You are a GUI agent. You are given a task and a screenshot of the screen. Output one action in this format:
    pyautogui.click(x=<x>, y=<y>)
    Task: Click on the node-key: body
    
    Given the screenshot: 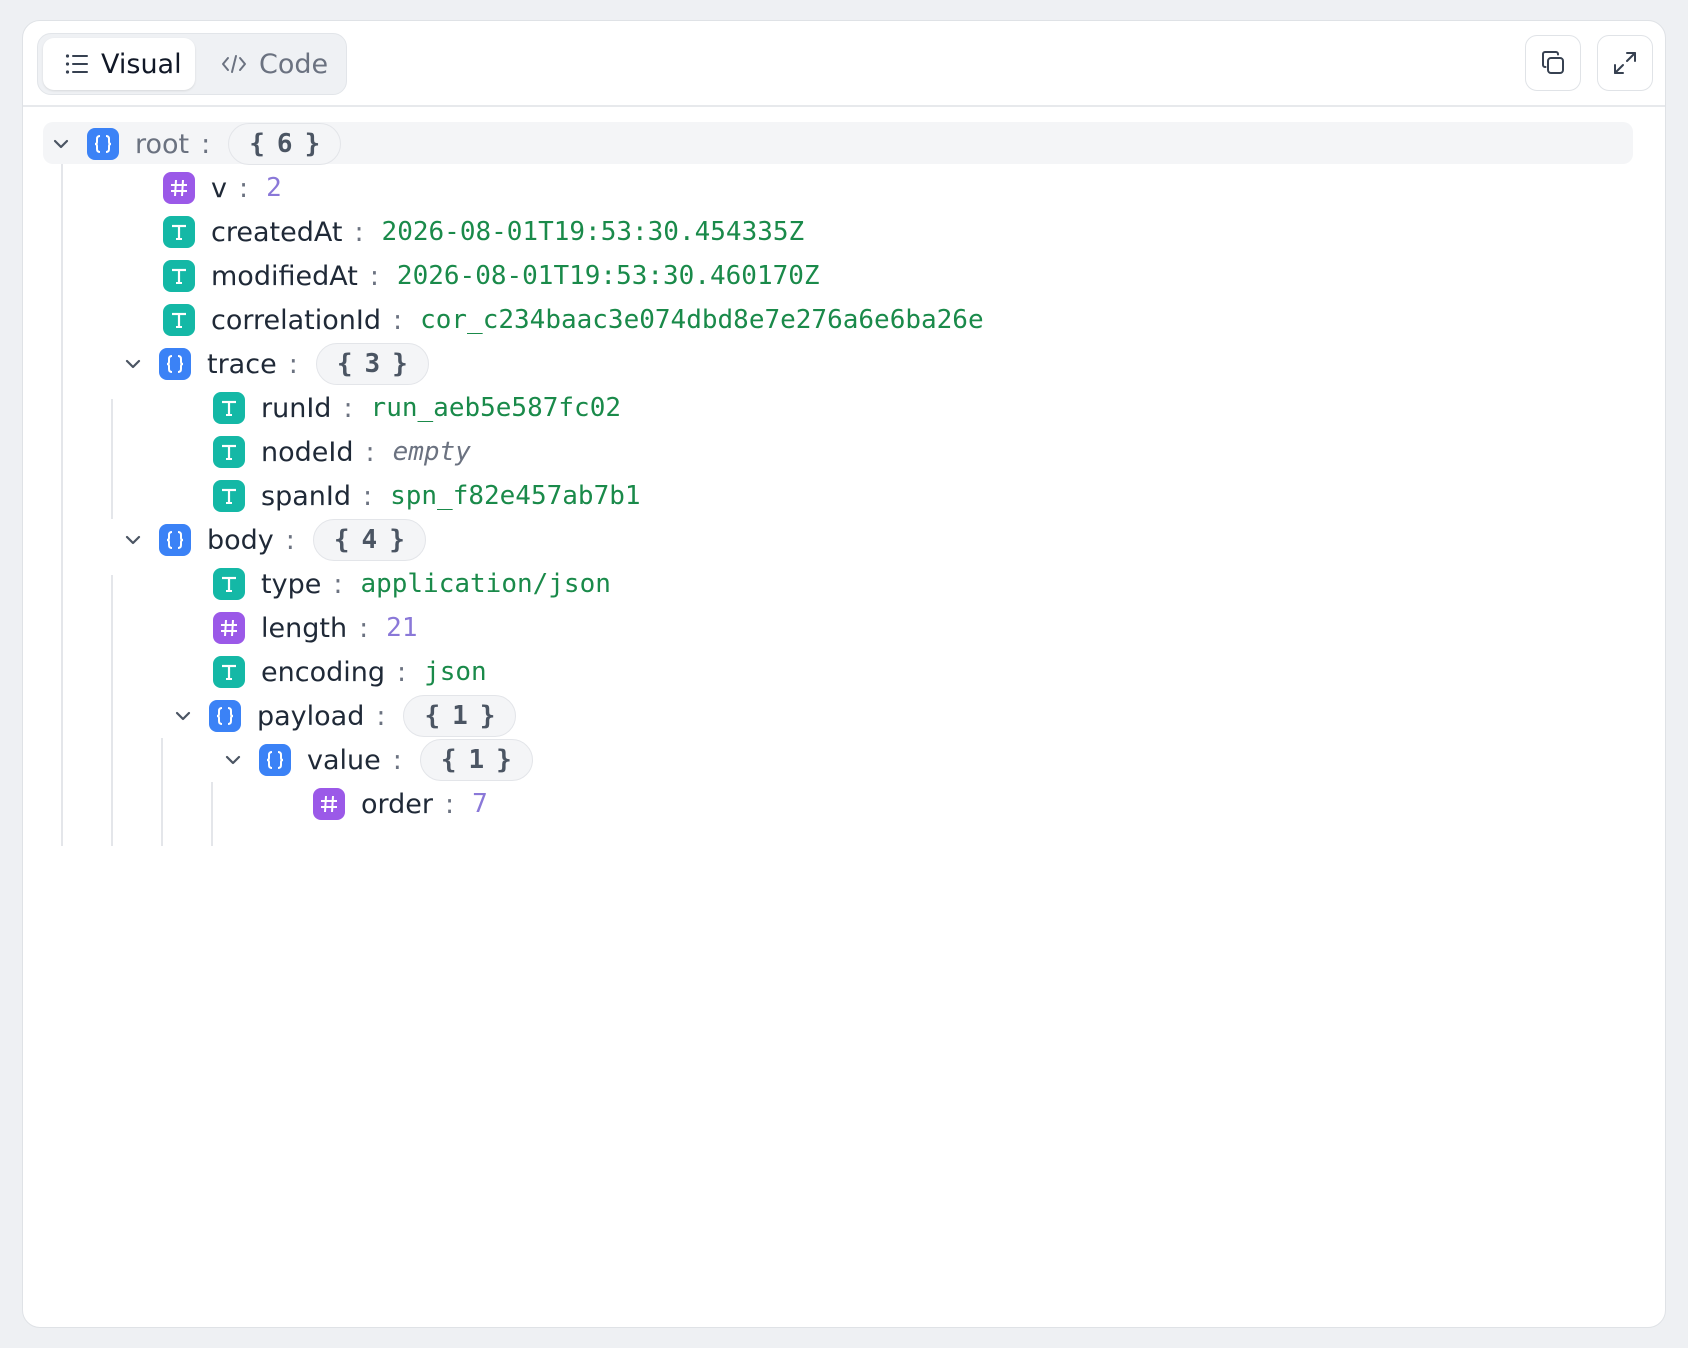 What is the action you would take?
    pyautogui.click(x=240, y=540)
    